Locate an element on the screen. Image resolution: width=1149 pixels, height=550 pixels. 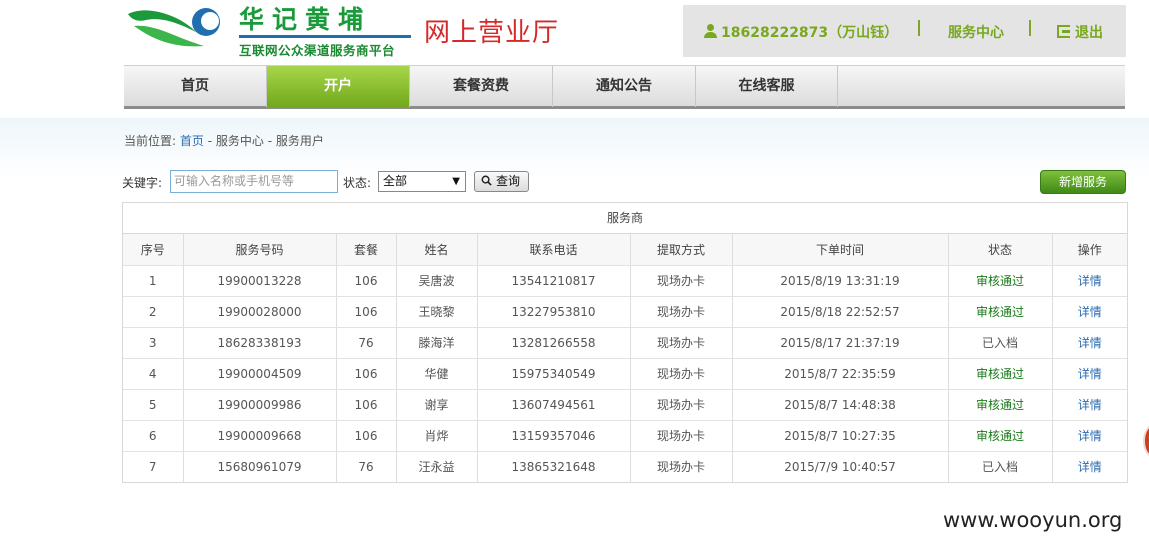
query-button-label: 查询 is located at coordinates (508, 181).